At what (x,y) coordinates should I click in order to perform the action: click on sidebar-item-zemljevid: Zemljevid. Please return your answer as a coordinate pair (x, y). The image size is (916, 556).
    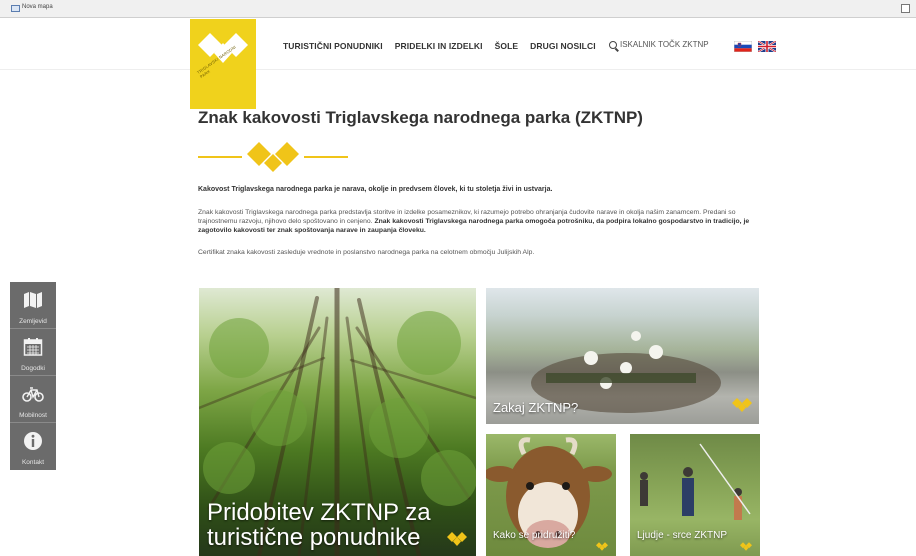
    Looking at the image, I should click on (33, 305).